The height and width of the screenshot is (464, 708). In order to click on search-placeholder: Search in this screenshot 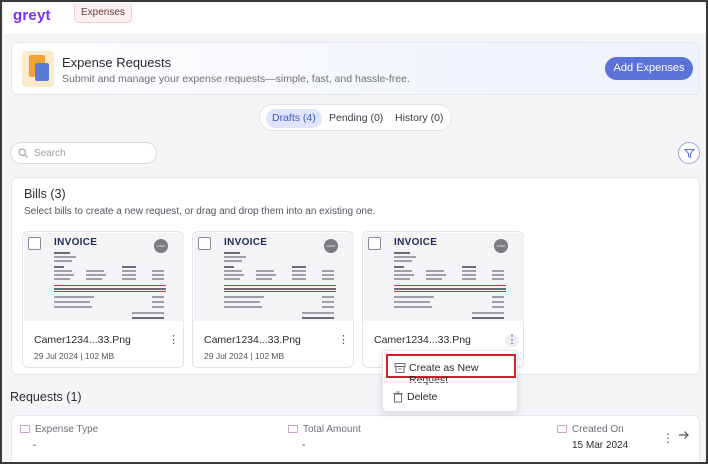, I will do `click(50, 153)`.